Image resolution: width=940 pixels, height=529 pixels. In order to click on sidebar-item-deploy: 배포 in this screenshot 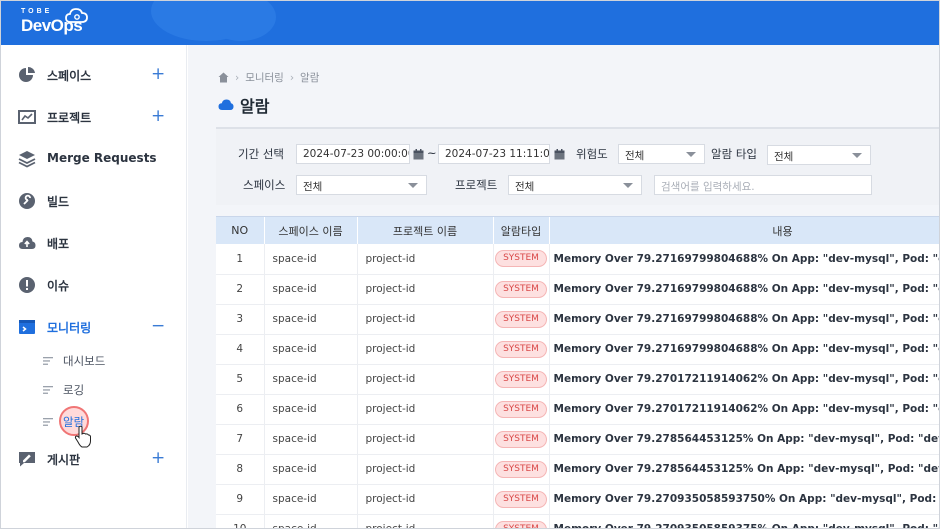, I will do `click(94, 243)`.